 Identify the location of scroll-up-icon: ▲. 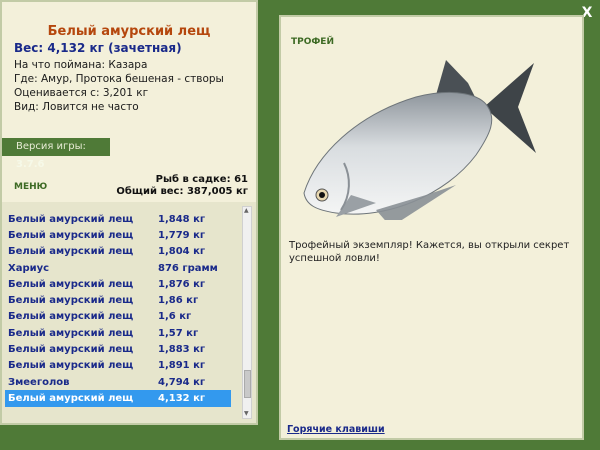
(246, 211).